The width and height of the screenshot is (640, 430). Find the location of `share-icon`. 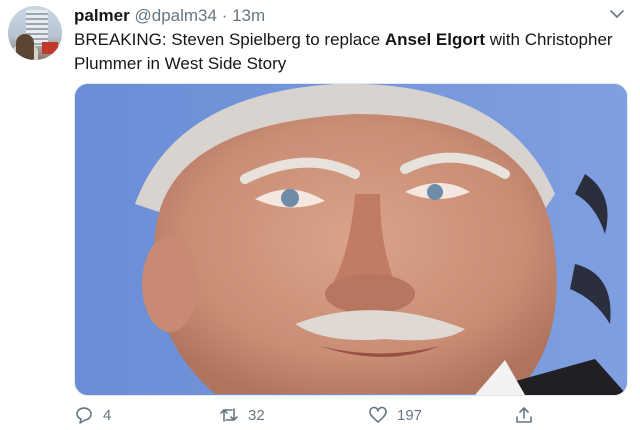

share-icon is located at coordinates (524, 415).